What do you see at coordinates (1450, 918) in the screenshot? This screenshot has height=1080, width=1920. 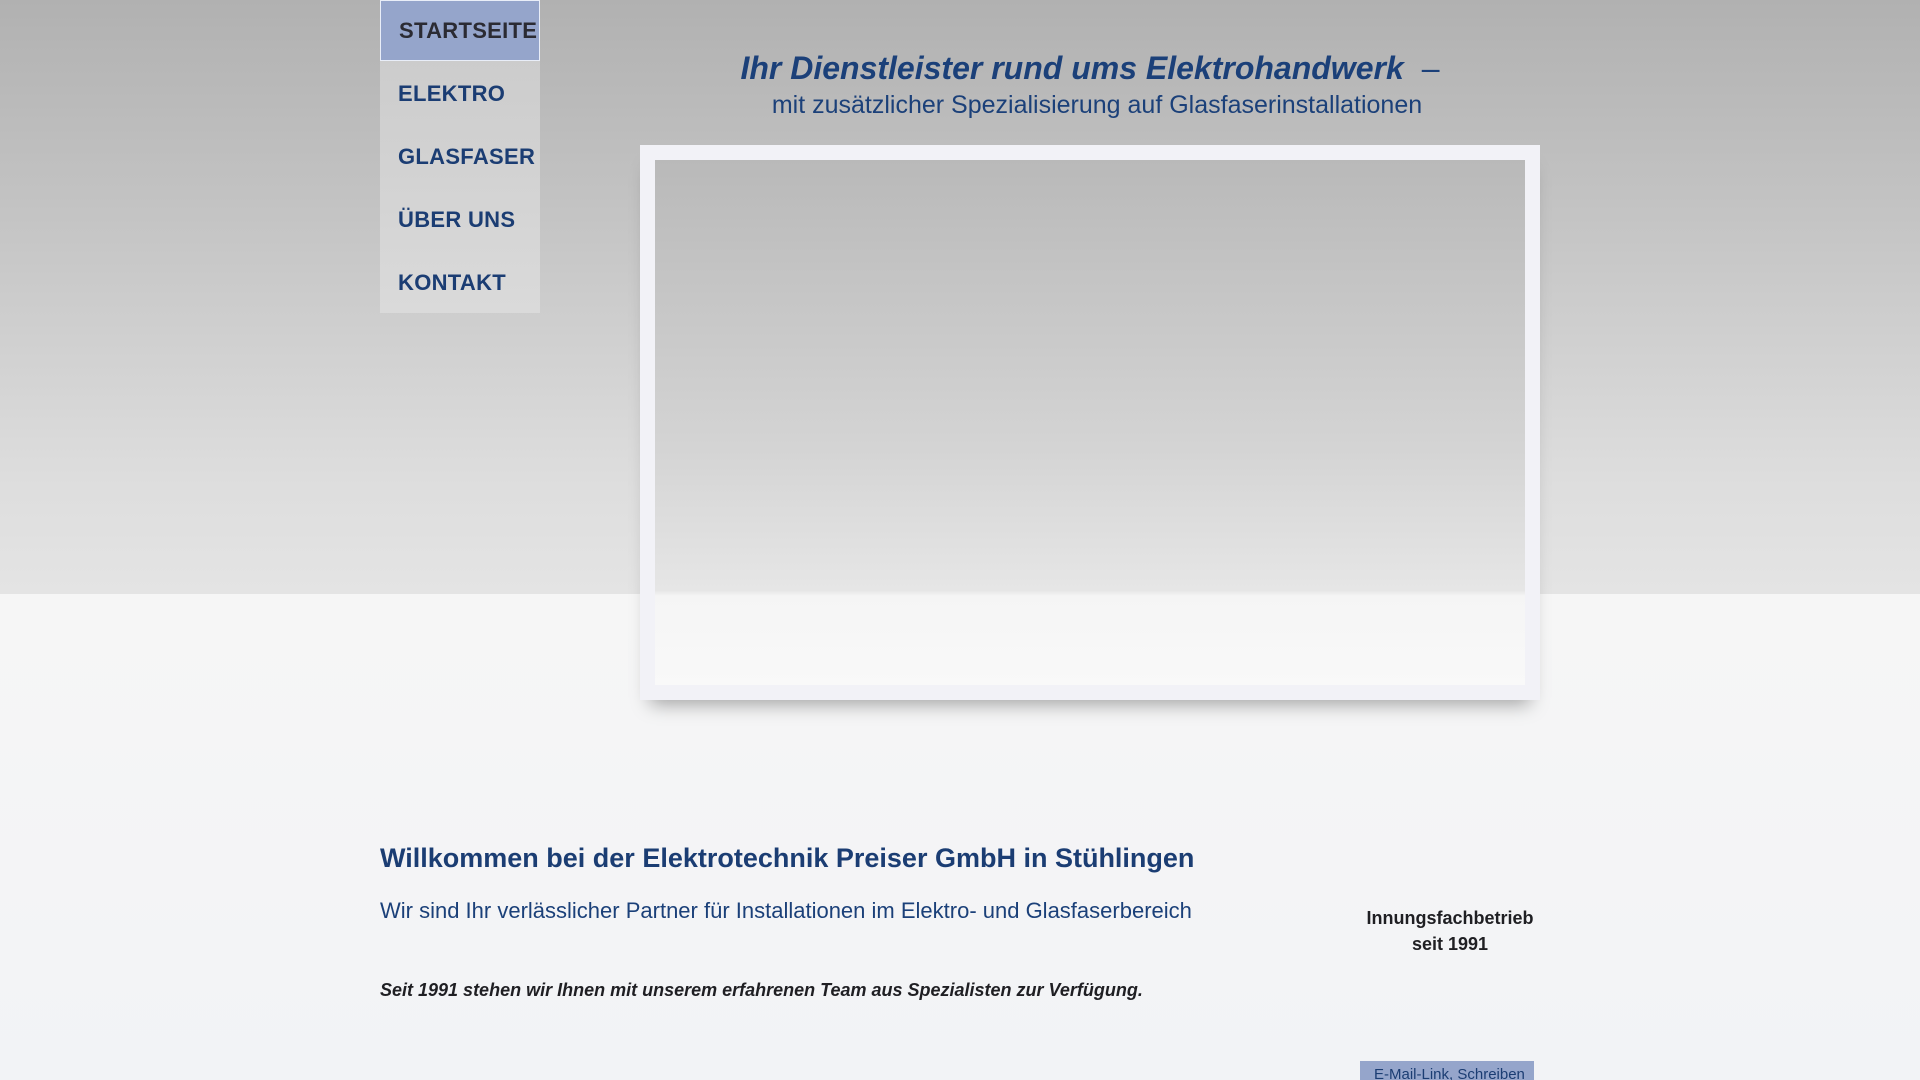 I see `badge-line-1: Innungsfachbetrieb` at bounding box center [1450, 918].